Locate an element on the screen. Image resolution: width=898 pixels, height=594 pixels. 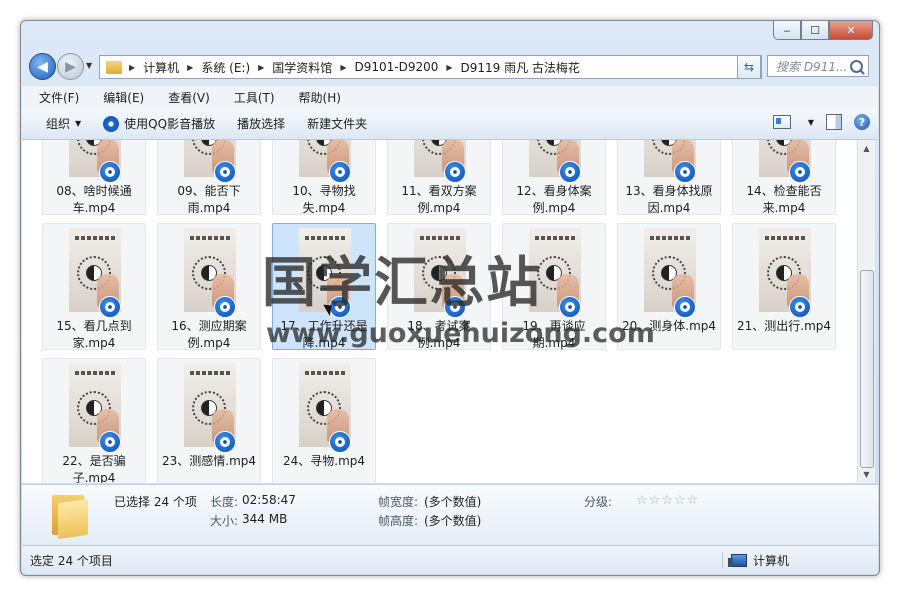
command-bar: 组织 ▼ 使用QQ影音播放 播放选择 新建文件夹 ▼ ? is located at coordinates (450, 124).